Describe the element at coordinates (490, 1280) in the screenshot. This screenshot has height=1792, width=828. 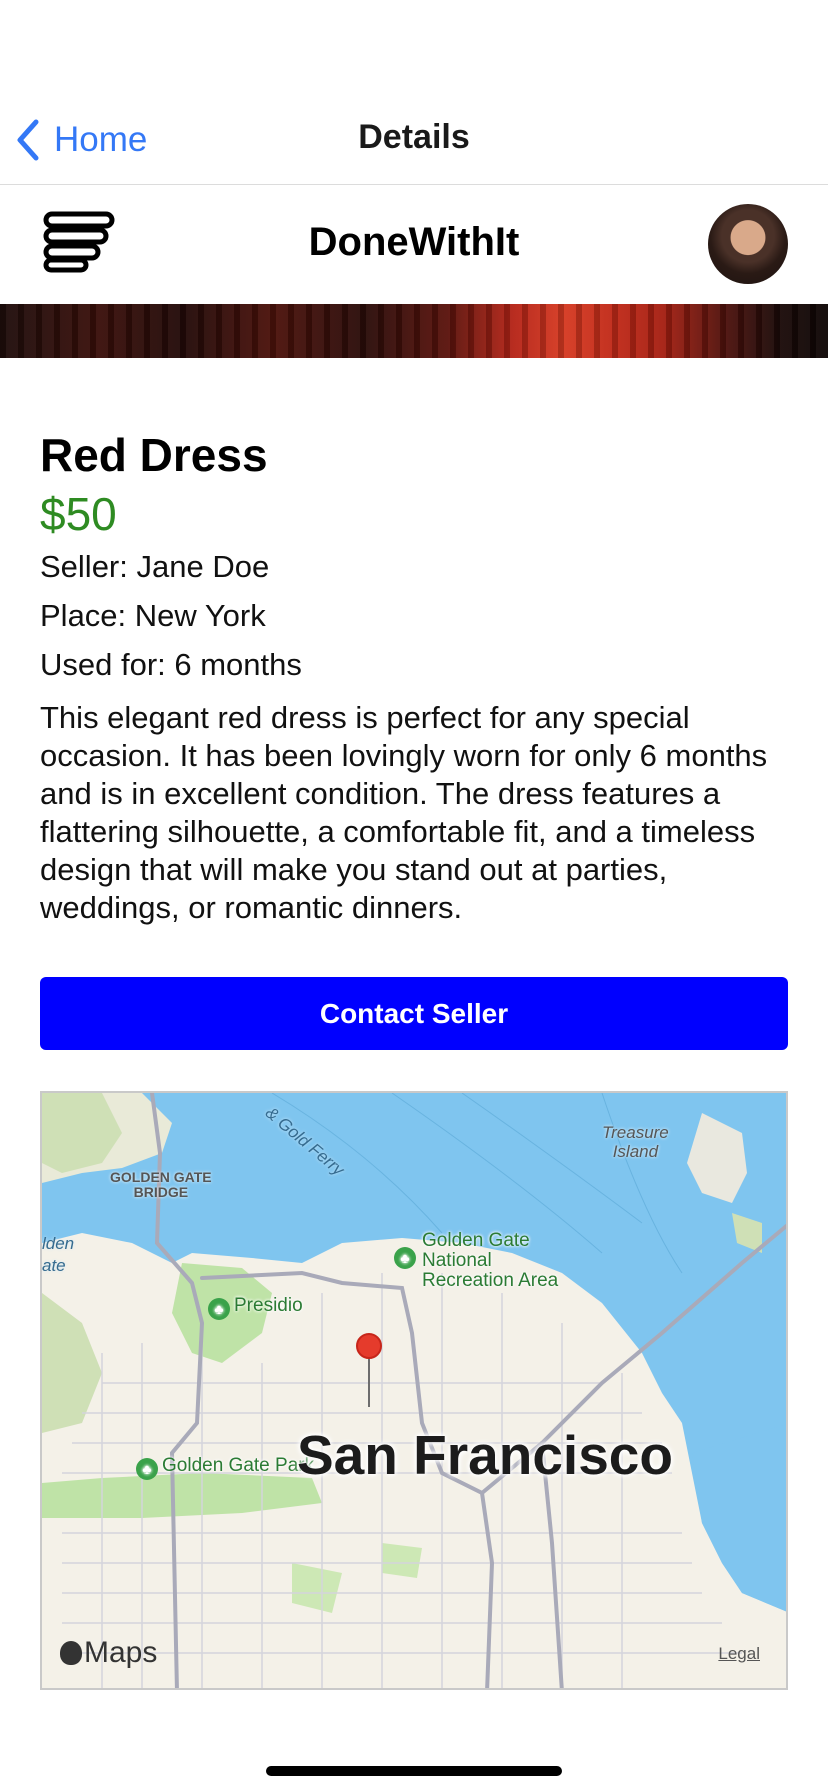
I see `map-label-ggnra-line3: Recreation Area` at that location.